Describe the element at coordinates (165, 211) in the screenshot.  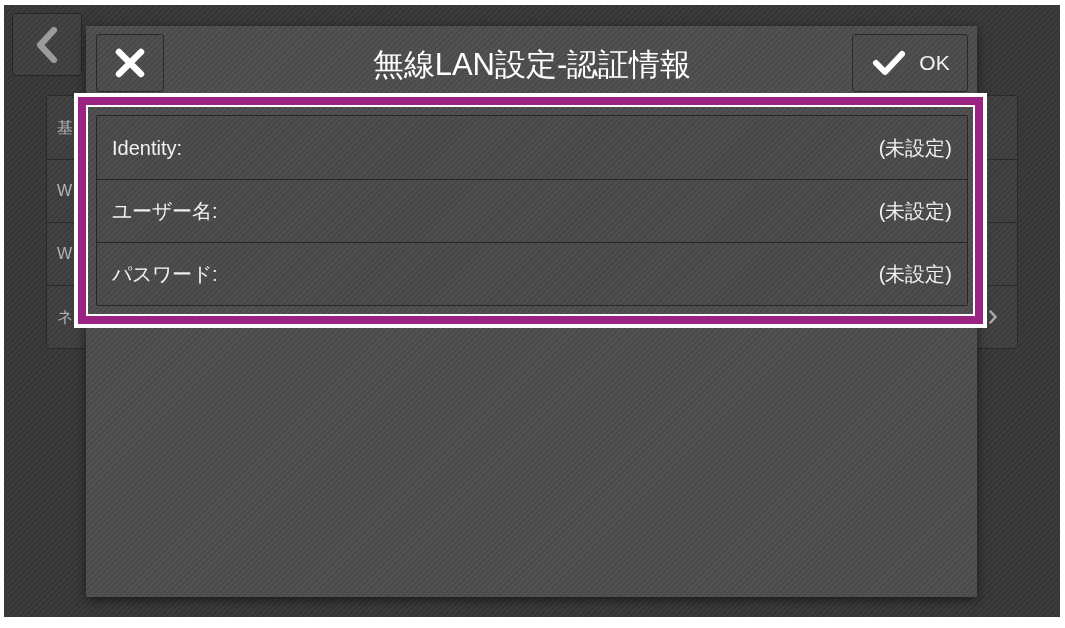
I see `field-label: ユーザー名:` at that location.